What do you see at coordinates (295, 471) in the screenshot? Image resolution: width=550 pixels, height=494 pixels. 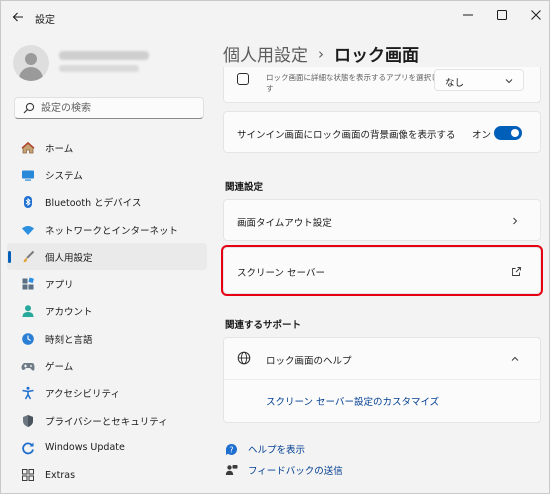 I see `feedback-label: フィードバックの送信` at bounding box center [295, 471].